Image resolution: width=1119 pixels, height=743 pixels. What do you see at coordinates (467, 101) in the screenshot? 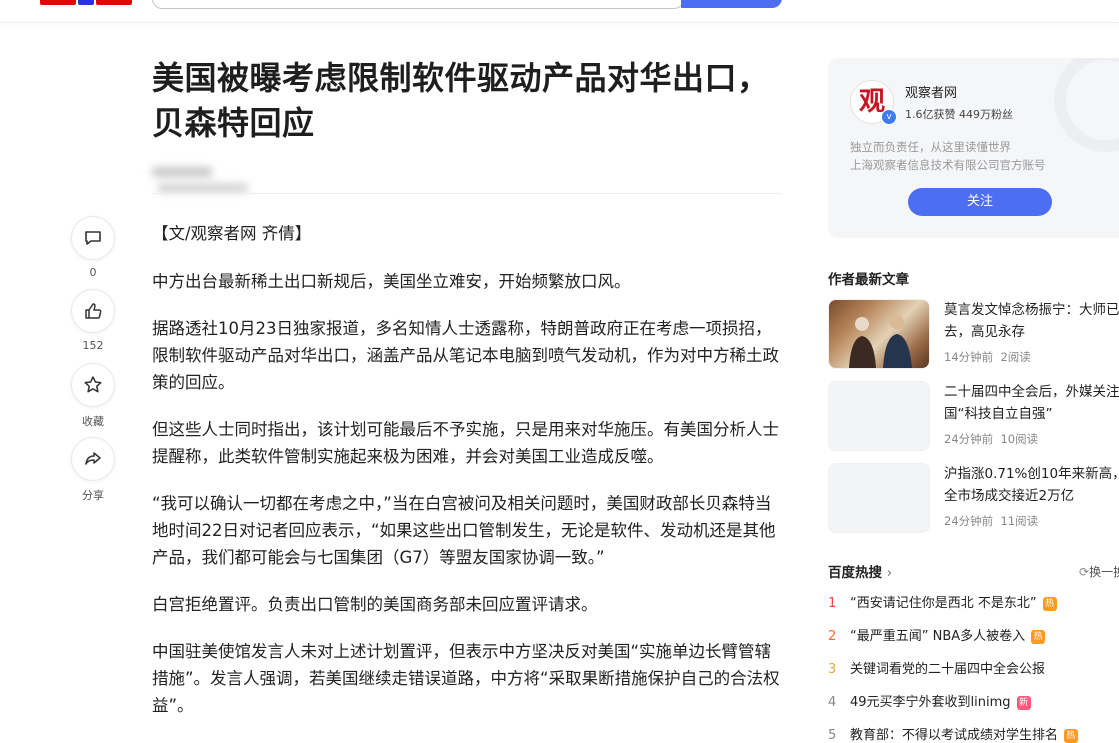
I see `article-title: 美国被曝考虑限制软件驱动产品对华出口， 贝森特回应` at bounding box center [467, 101].